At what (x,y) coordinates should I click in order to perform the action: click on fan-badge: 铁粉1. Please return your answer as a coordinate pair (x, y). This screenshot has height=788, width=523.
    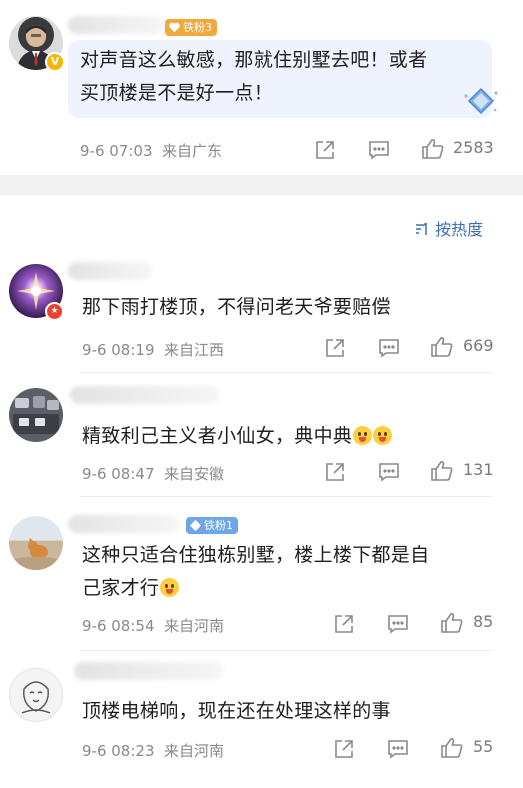
    Looking at the image, I should click on (212, 525).